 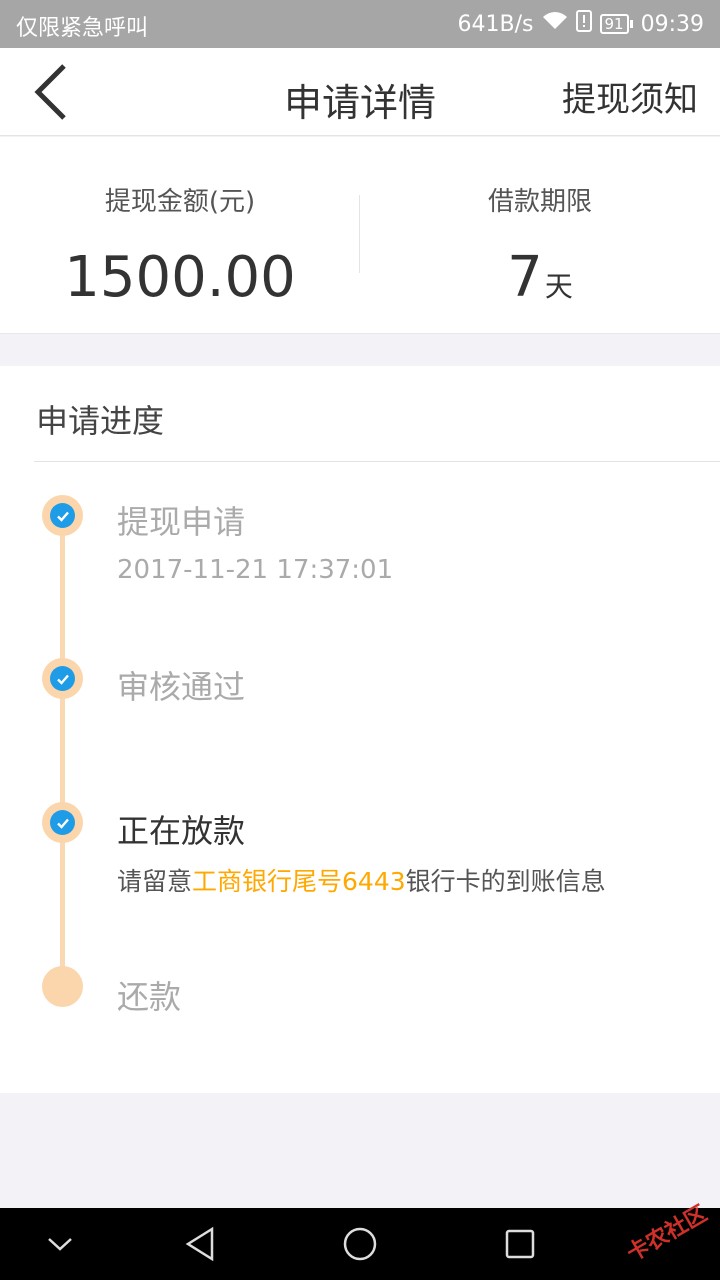 What do you see at coordinates (149, 997) in the screenshot?
I see `step-title: 还款` at bounding box center [149, 997].